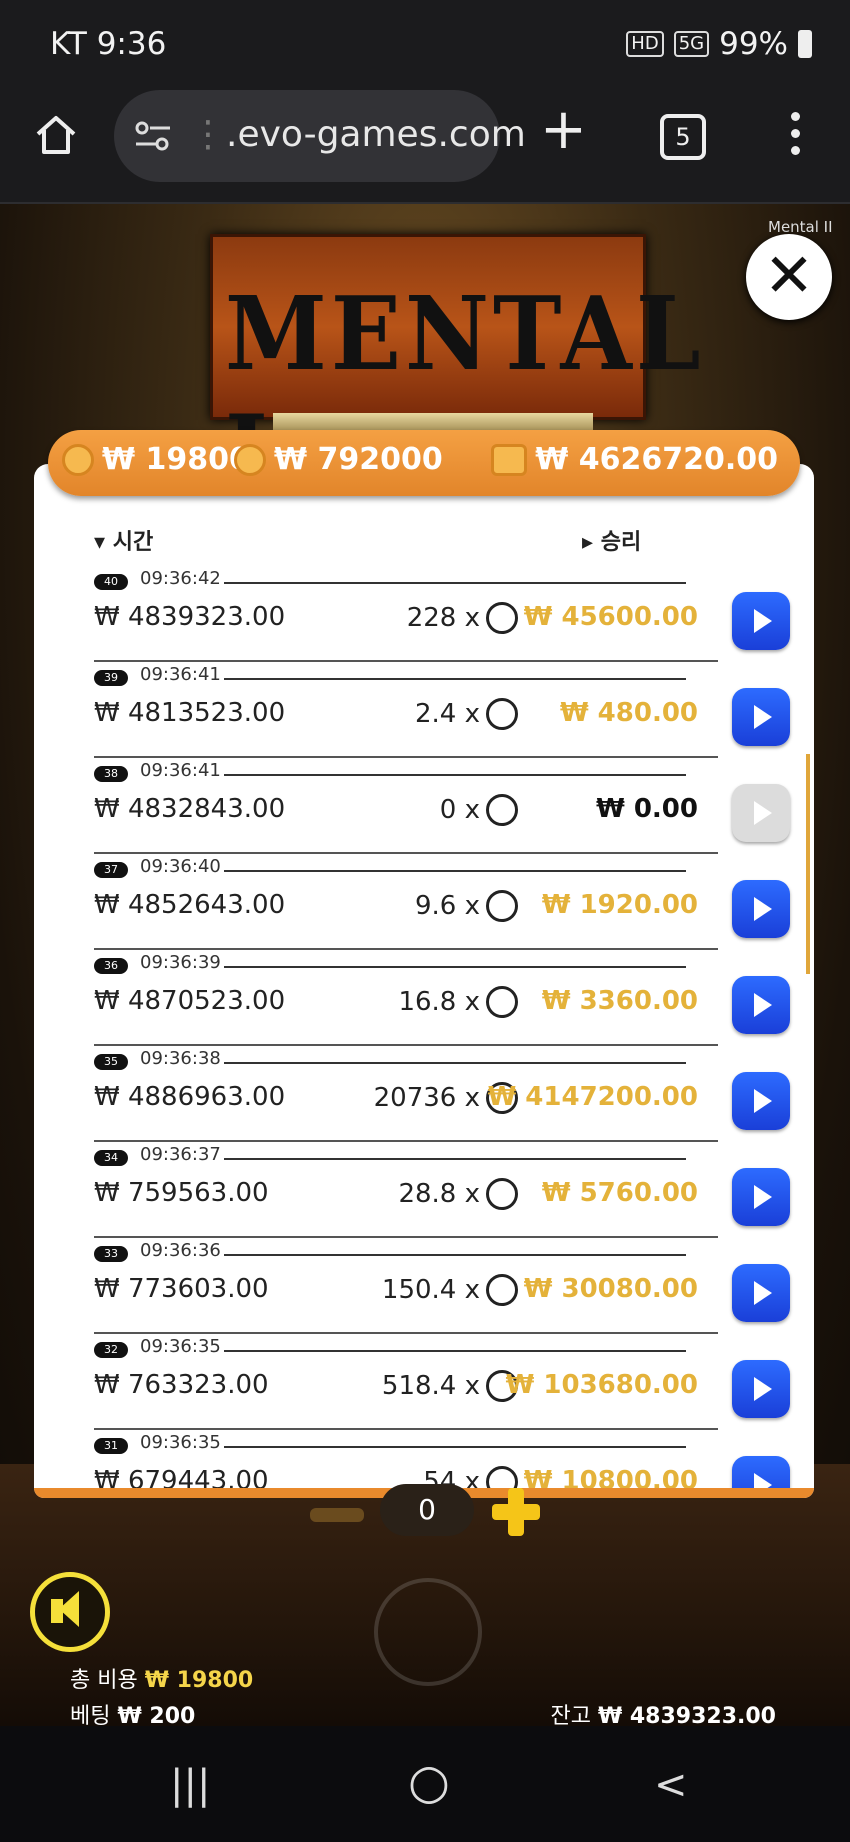  I want to click on total-cost-text: 총 비용 ₩ 19800, so click(161, 1678).